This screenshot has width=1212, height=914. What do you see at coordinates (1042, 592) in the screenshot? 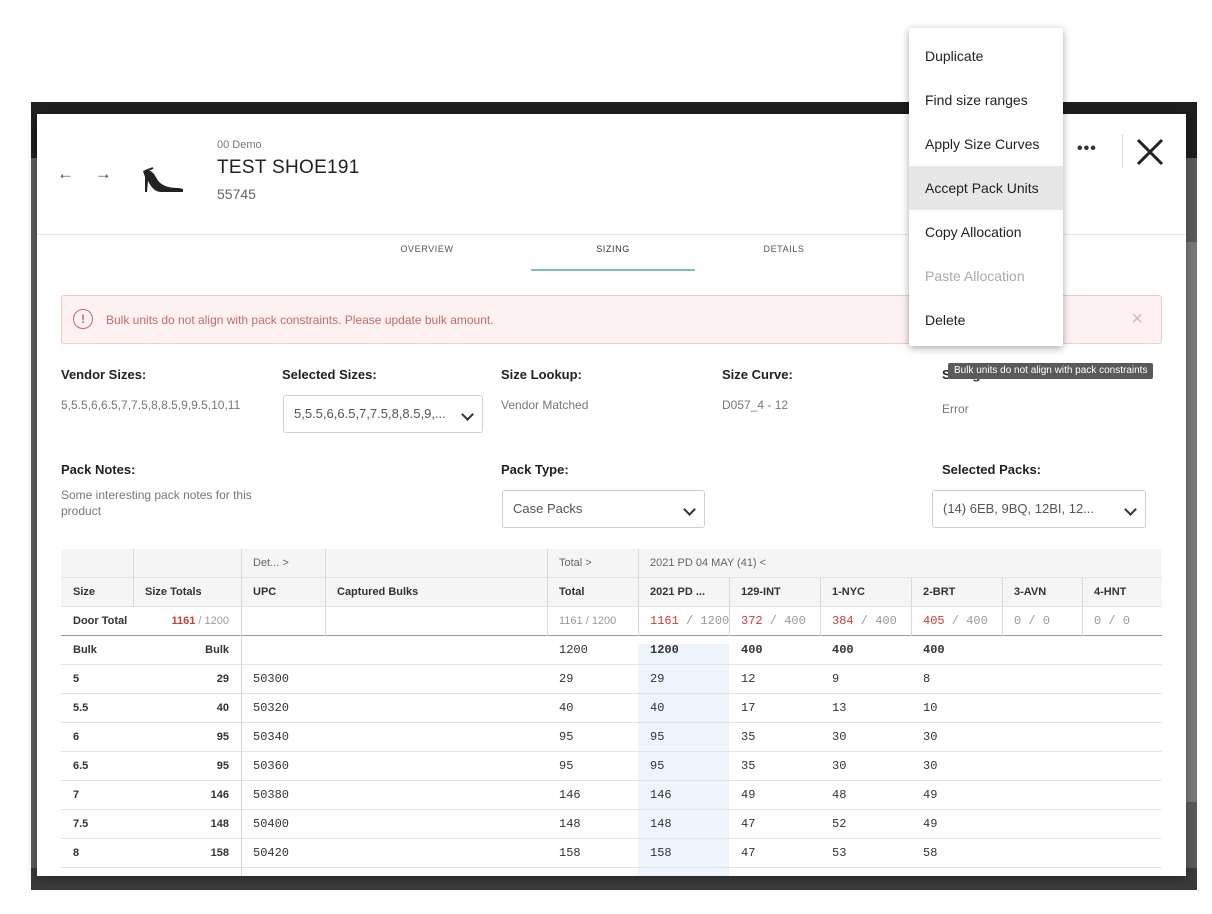
I see `col-header-3-avn: 3-AVN` at bounding box center [1042, 592].